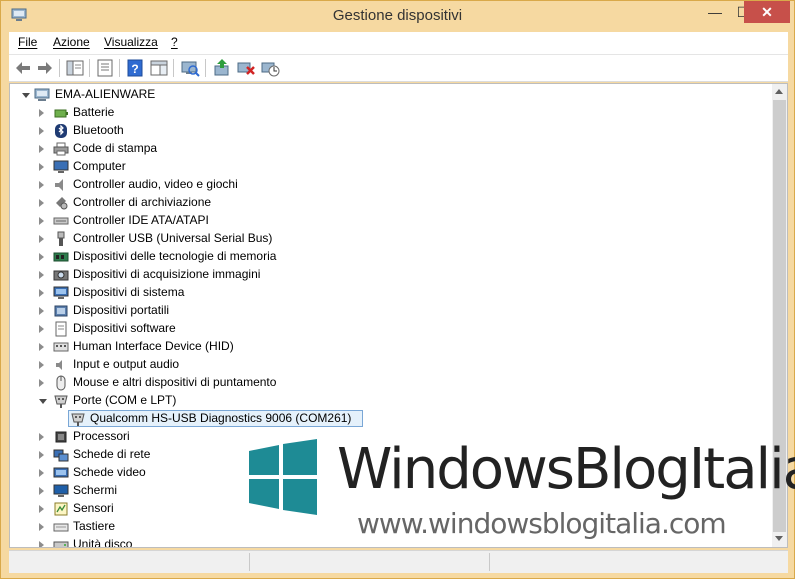 The image size is (795, 579). Describe the element at coordinates (105, 94) in the screenshot. I see `tree-root-label: EMA-ALIENWARE` at that location.